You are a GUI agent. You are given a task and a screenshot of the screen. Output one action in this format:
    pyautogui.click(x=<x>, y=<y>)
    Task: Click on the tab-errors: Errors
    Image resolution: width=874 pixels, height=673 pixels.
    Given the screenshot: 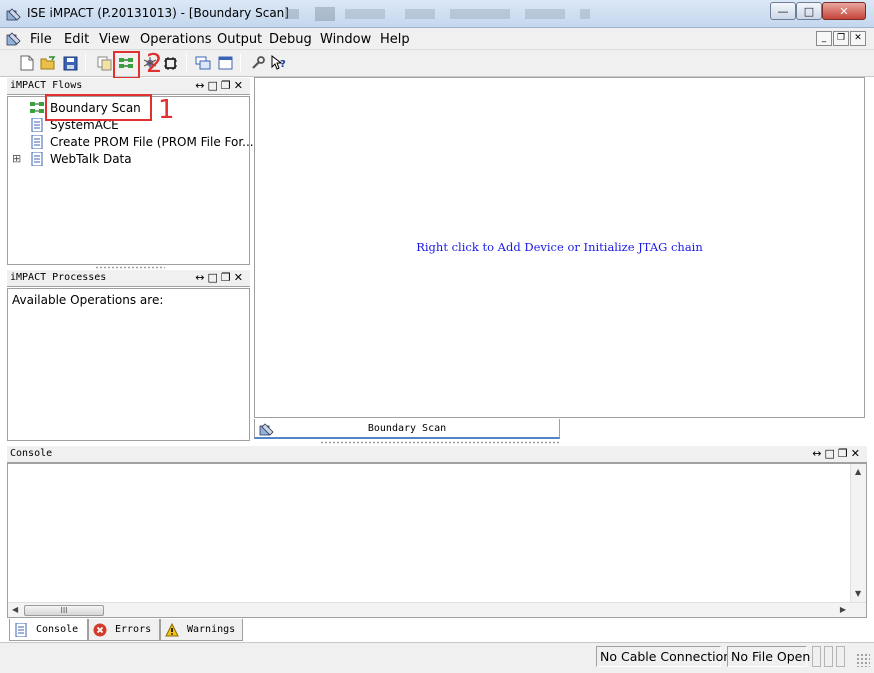 What is the action you would take?
    pyautogui.click(x=124, y=630)
    